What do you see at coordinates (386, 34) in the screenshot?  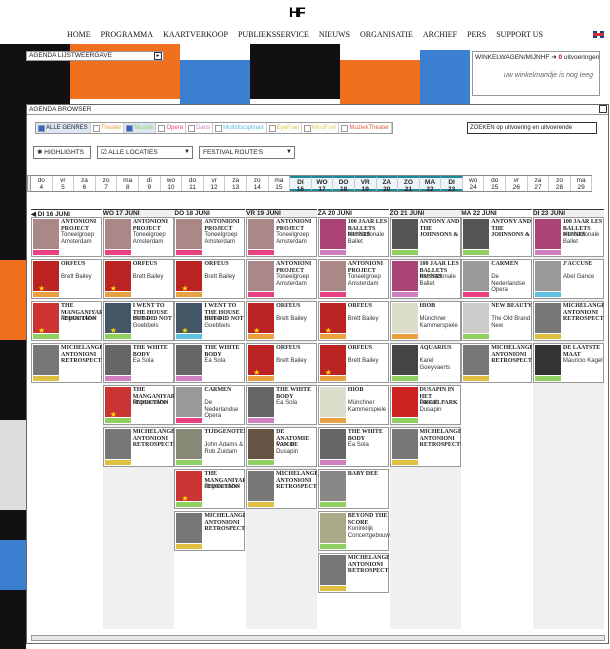 I see `nav-item: ORGANISATIE` at bounding box center [386, 34].